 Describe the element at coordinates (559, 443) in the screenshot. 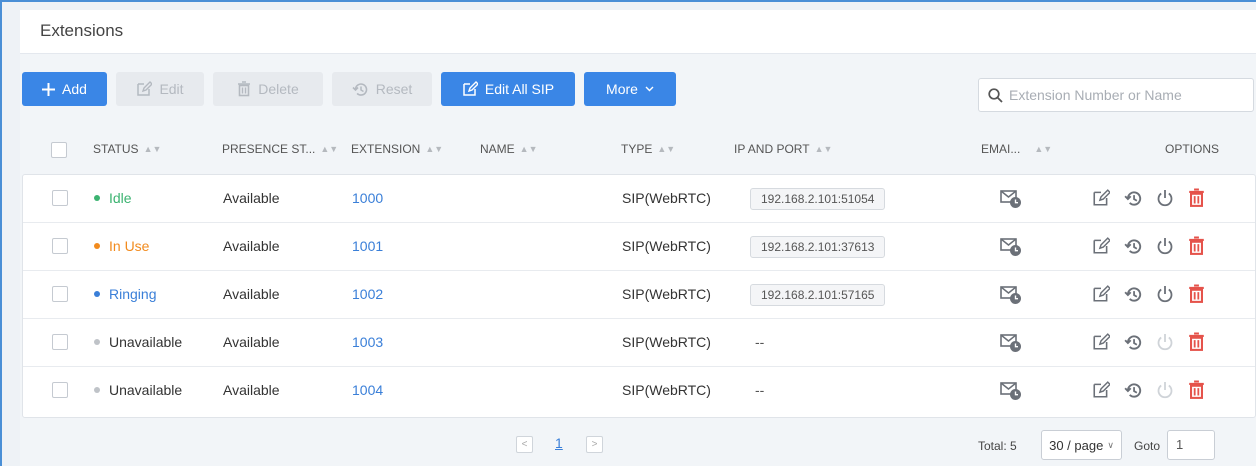

I see `page-number-1: 1` at that location.